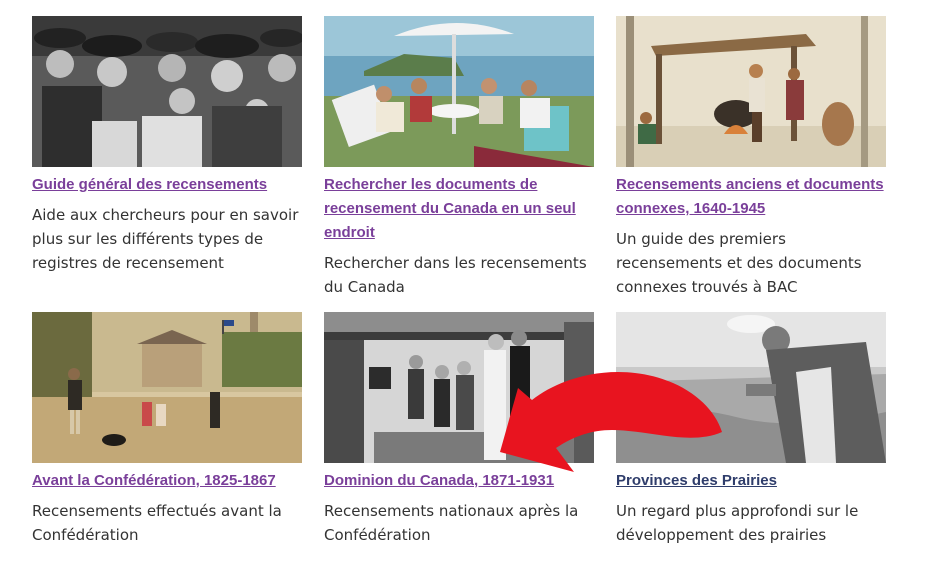 The width and height of the screenshot is (934, 576). I want to click on wheat-field-photo-thumbnail, so click(751, 387).